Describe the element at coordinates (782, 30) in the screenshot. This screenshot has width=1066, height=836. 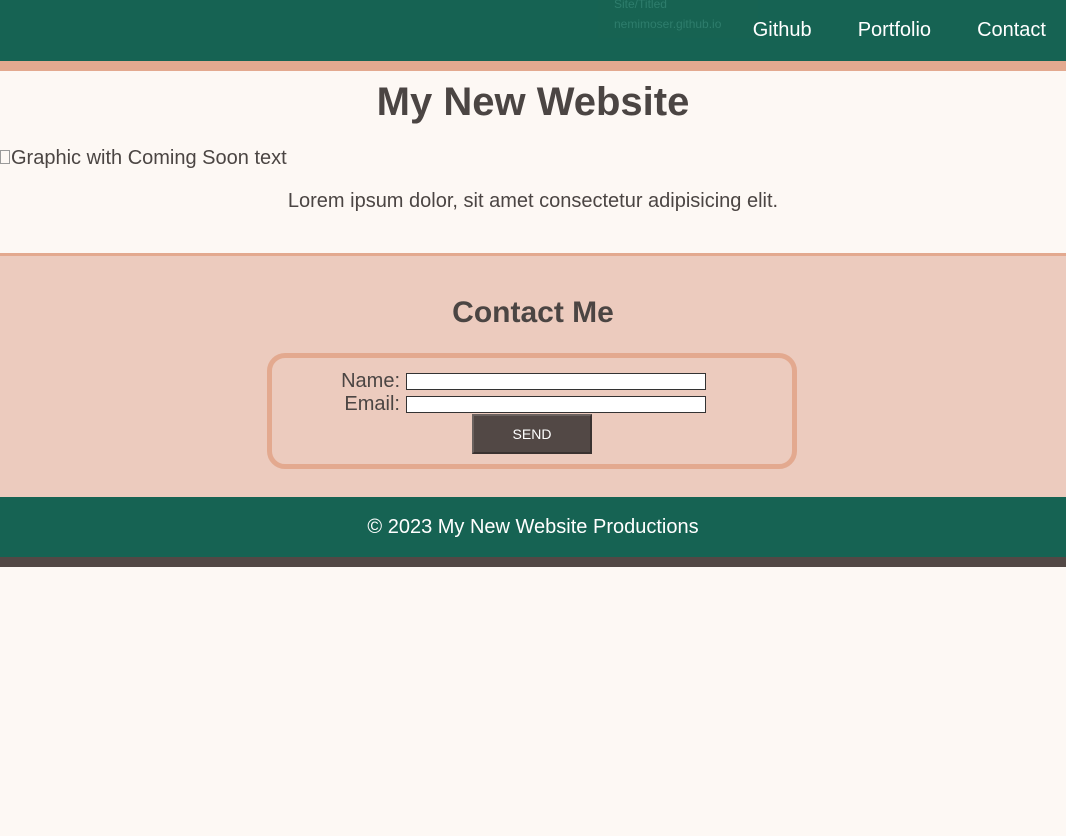
I see `nav-link-github: Github` at that location.